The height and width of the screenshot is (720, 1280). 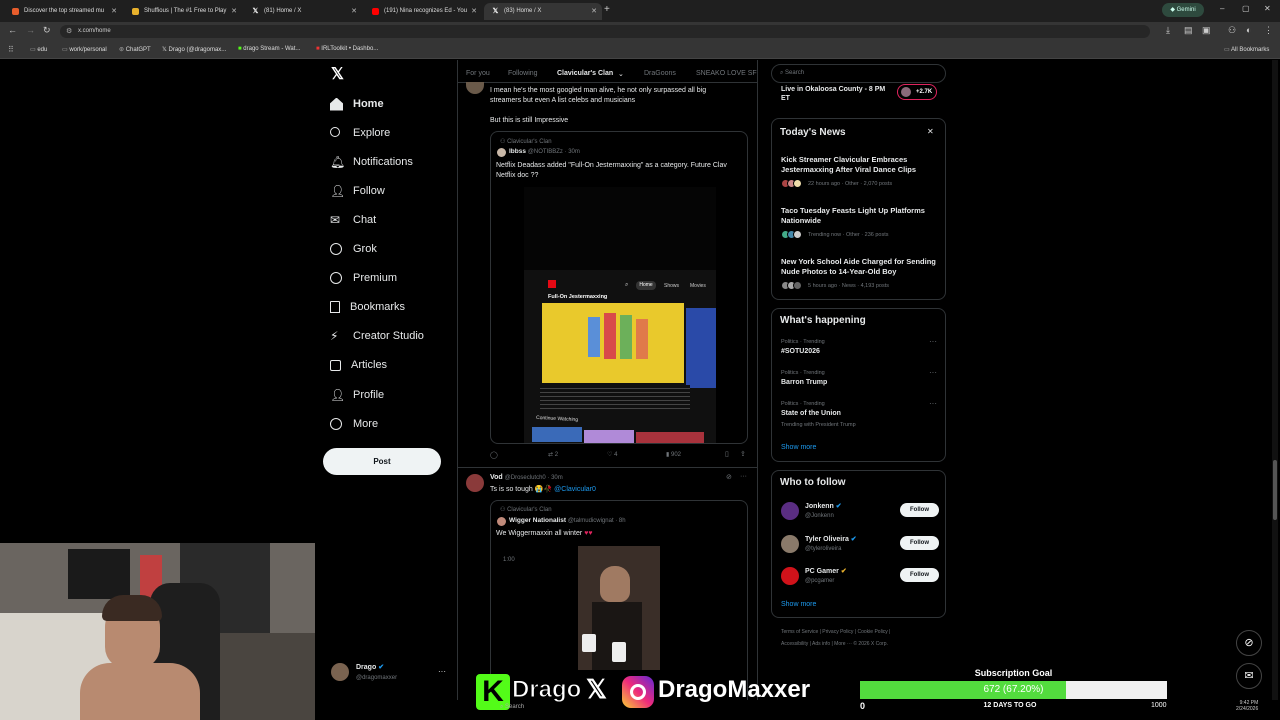 What do you see at coordinates (823, 506) in the screenshot?
I see `suggestion-name: Jonkenn ✔` at bounding box center [823, 506].